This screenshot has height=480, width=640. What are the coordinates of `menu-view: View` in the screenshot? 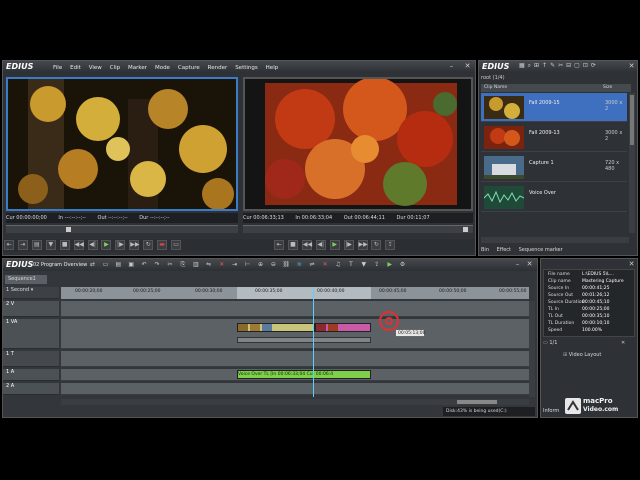 It's located at (95, 68).